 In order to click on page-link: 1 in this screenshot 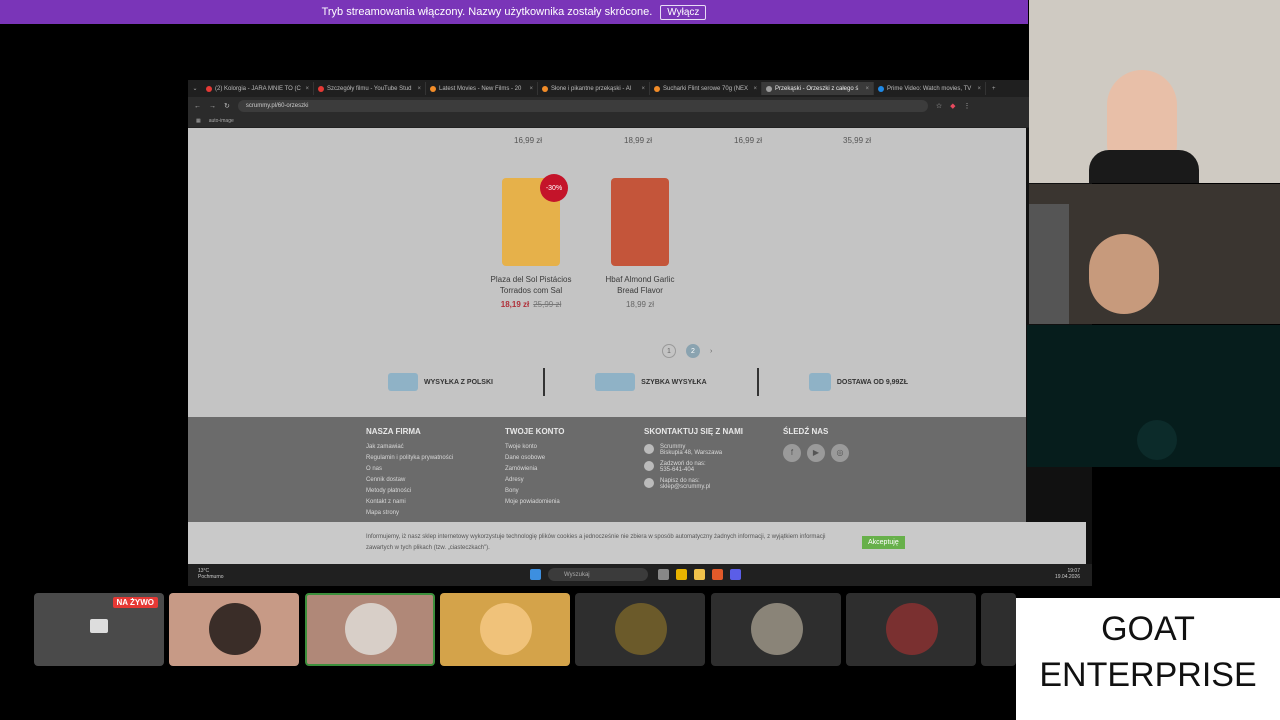, I will do `click(669, 351)`.